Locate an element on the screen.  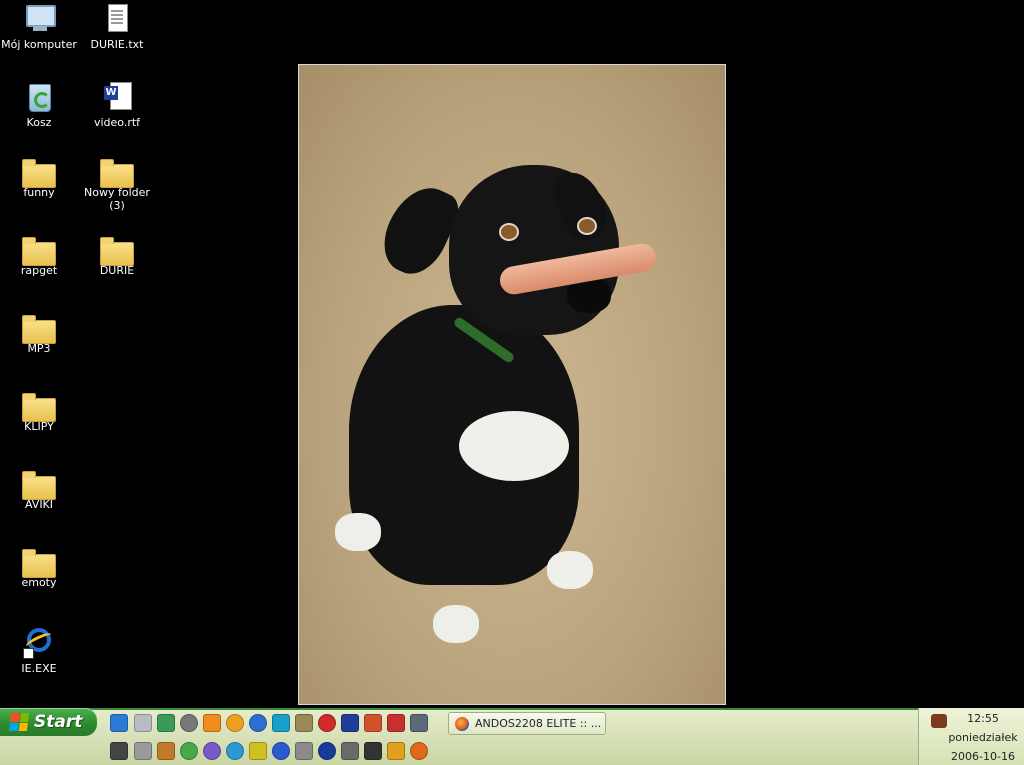
clock-time: 12:55 is located at coordinates (982, 718).